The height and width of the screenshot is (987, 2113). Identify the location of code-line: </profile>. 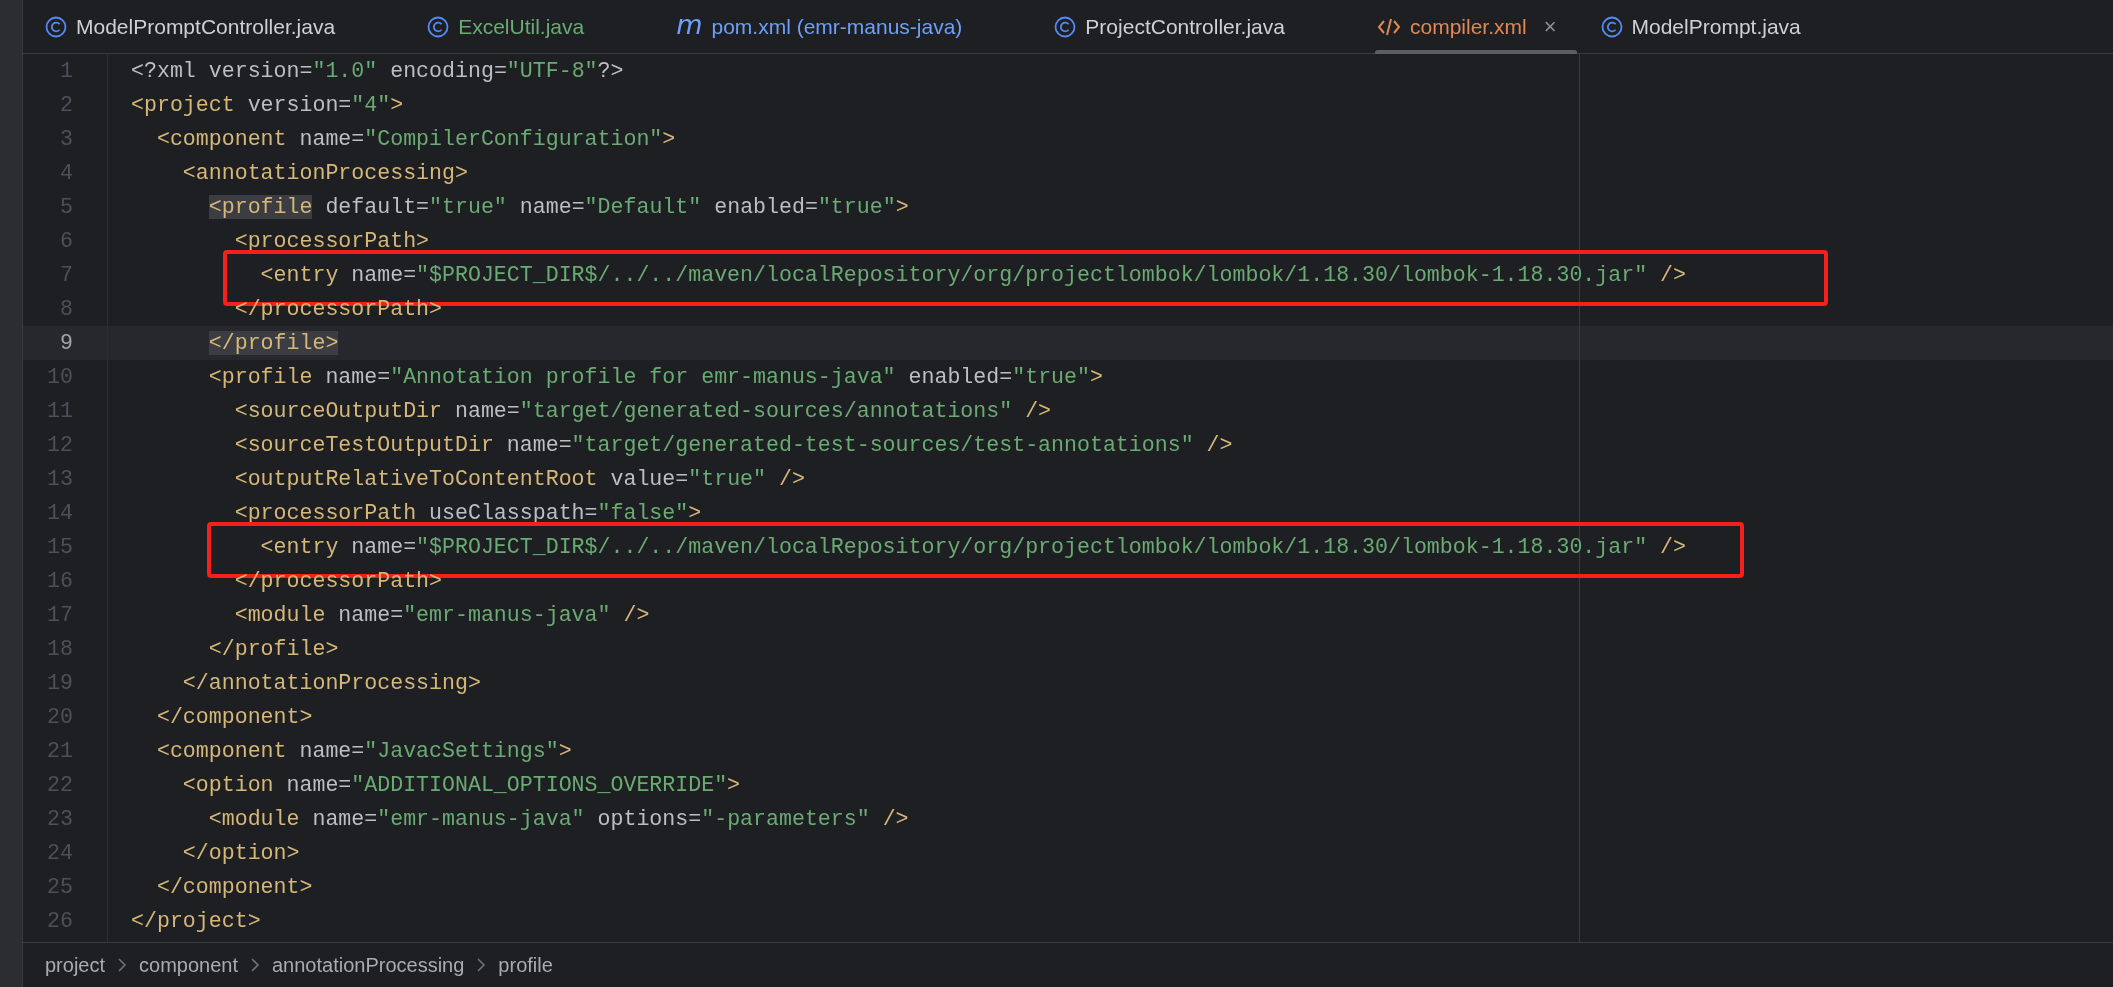
(273, 649).